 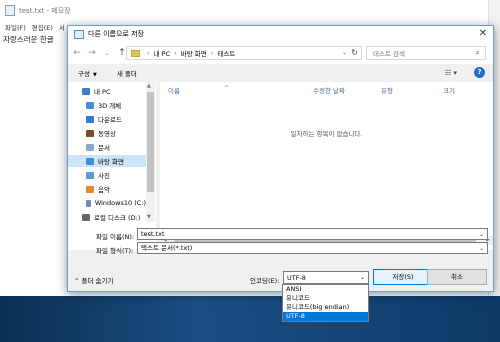 What do you see at coordinates (107, 203) in the screenshot?
I see `nav-item: Windows10 (C:)` at bounding box center [107, 203].